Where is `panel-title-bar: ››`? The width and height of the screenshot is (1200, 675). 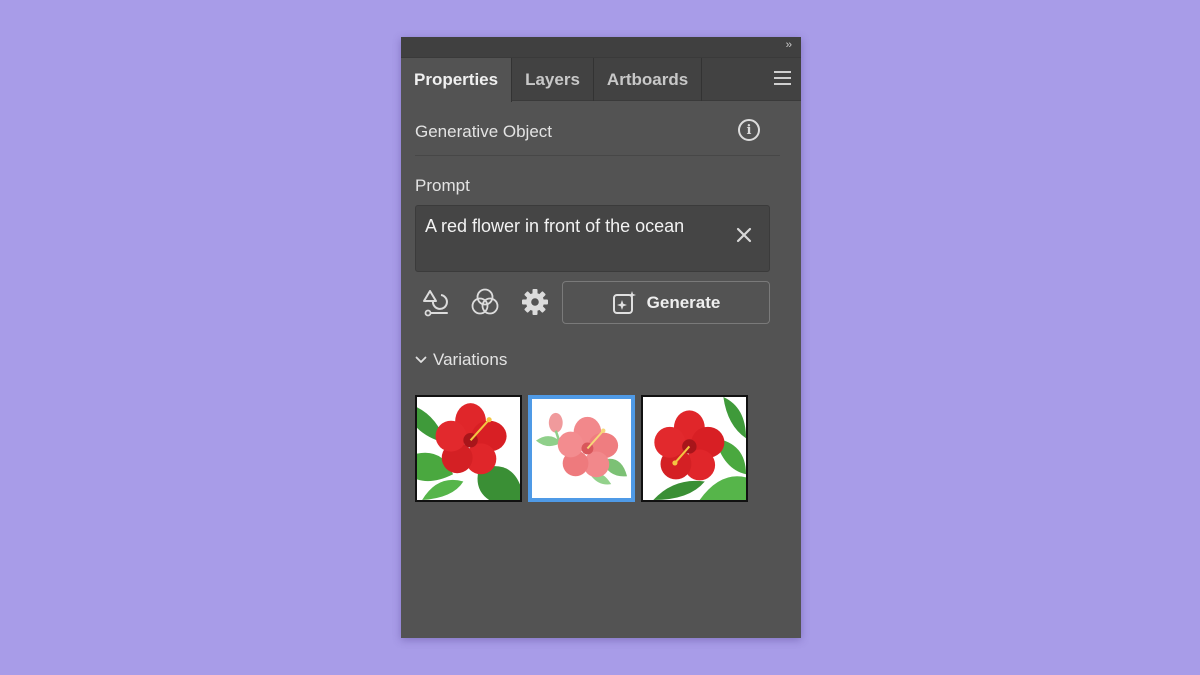 panel-title-bar: ›› is located at coordinates (601, 47).